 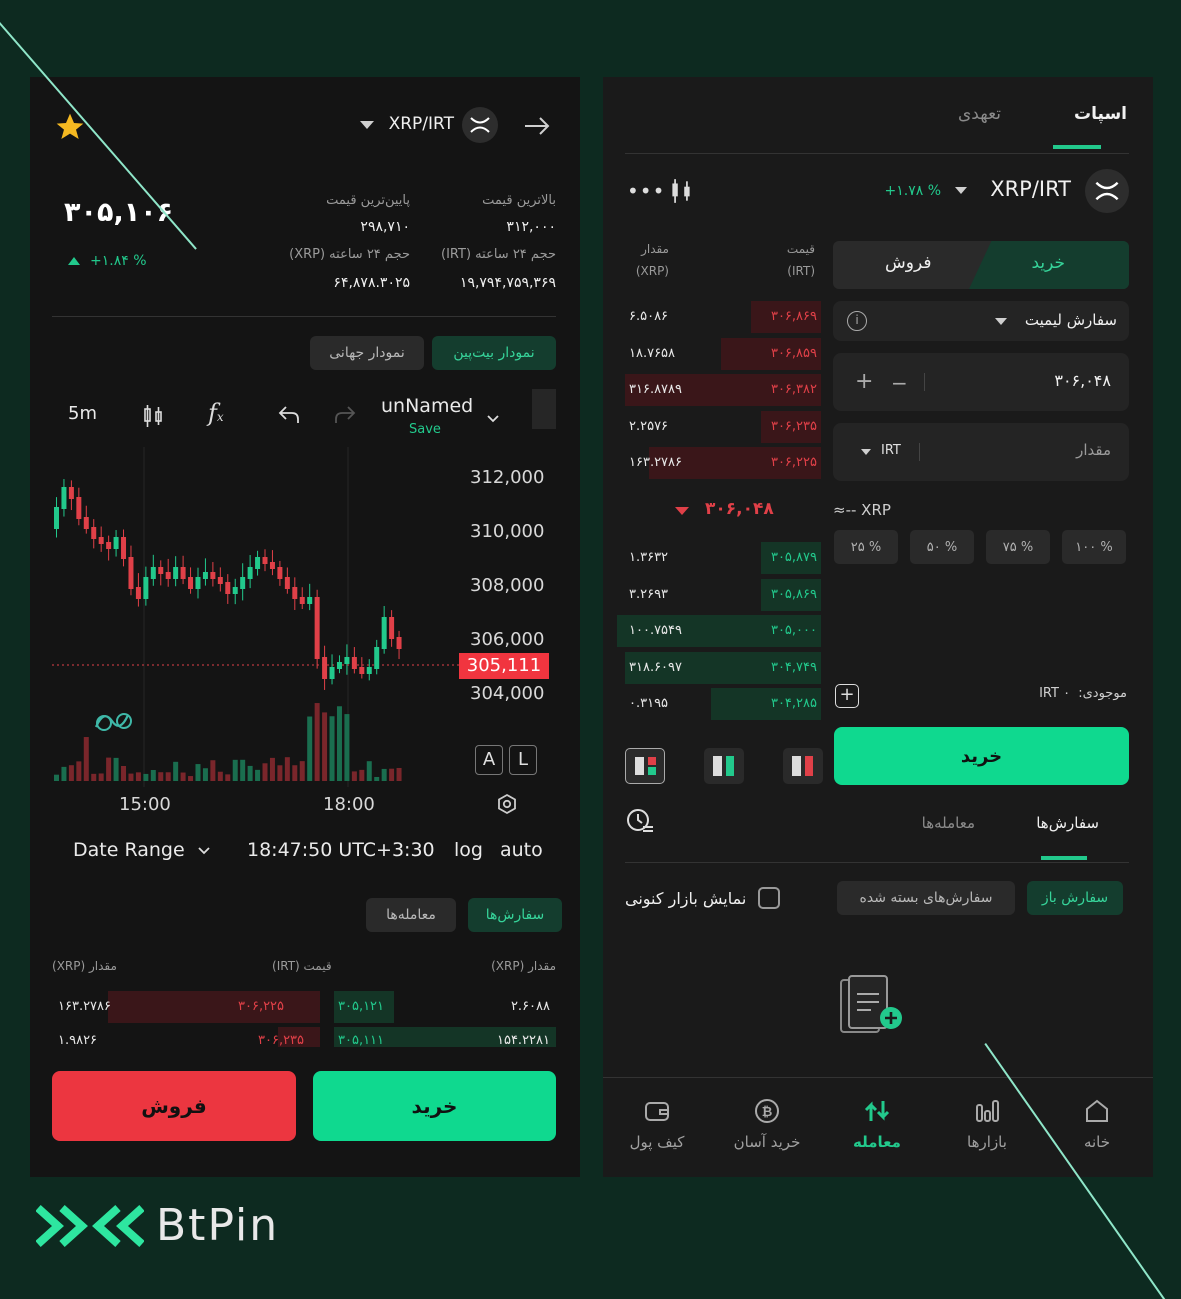 What do you see at coordinates (493, 418) in the screenshot?
I see `layout-chevron-icon` at bounding box center [493, 418].